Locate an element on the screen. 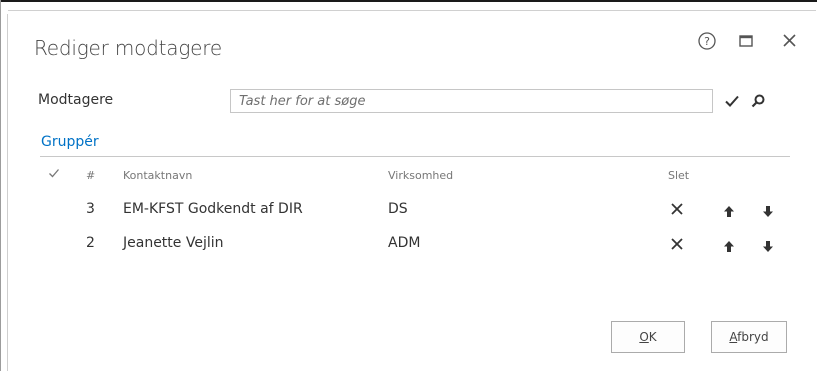 The width and height of the screenshot is (817, 372). close-icon is located at coordinates (790, 41).